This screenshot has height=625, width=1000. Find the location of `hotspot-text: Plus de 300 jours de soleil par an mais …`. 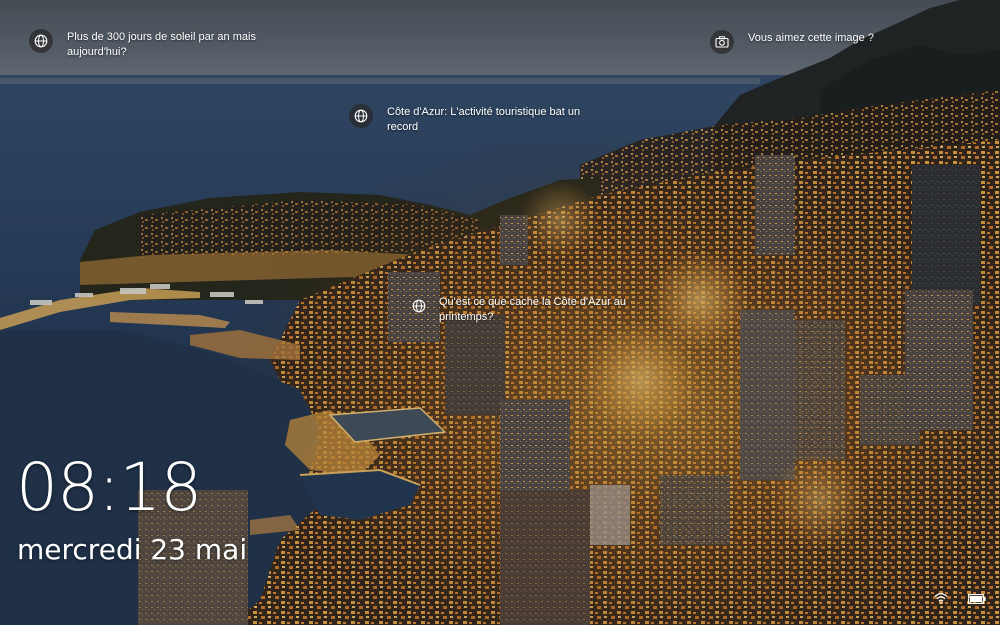

hotspot-text: Plus de 300 jours de soleil par an mais … is located at coordinates (161, 44).